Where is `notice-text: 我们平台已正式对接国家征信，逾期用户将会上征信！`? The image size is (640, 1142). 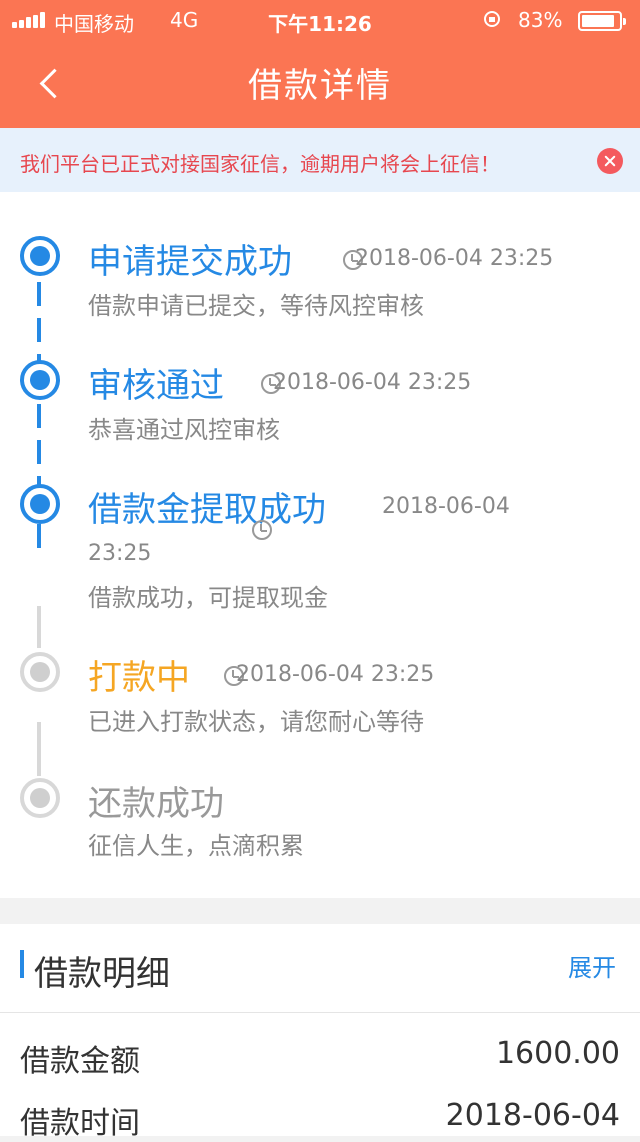
notice-text: 我们平台已正式对接国家征信，逾期用户将会上征信！ is located at coordinates (260, 164).